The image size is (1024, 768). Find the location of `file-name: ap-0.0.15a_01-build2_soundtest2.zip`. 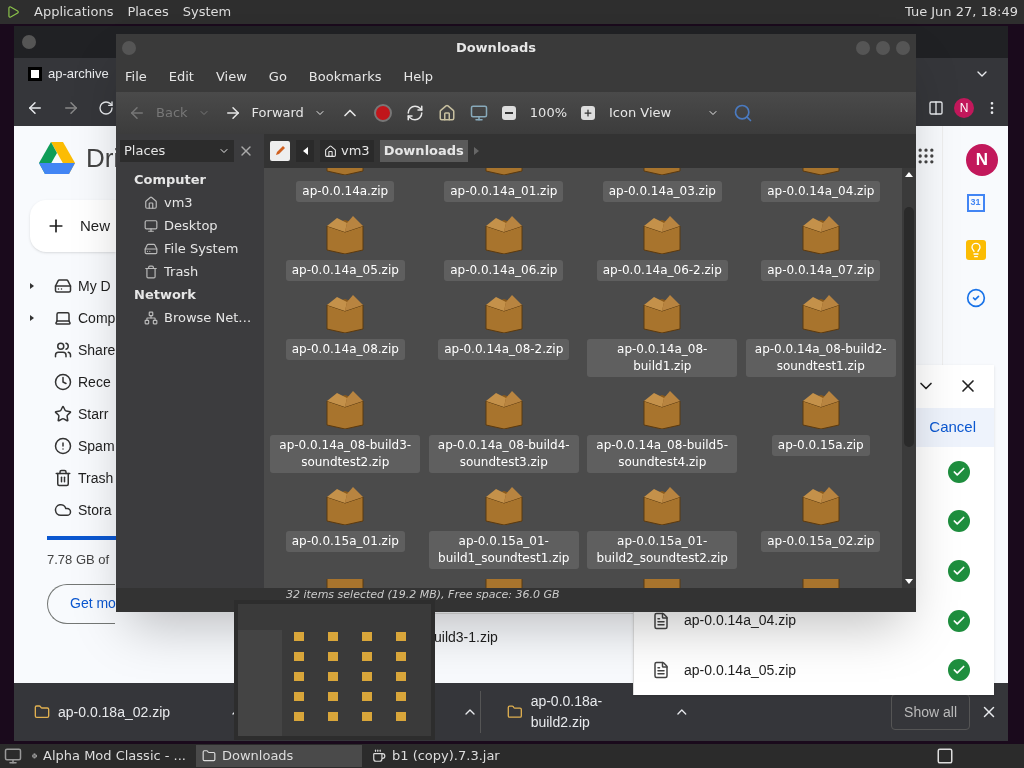

file-name: ap-0.0.15a_01-build2_soundtest2.zip is located at coordinates (662, 550).